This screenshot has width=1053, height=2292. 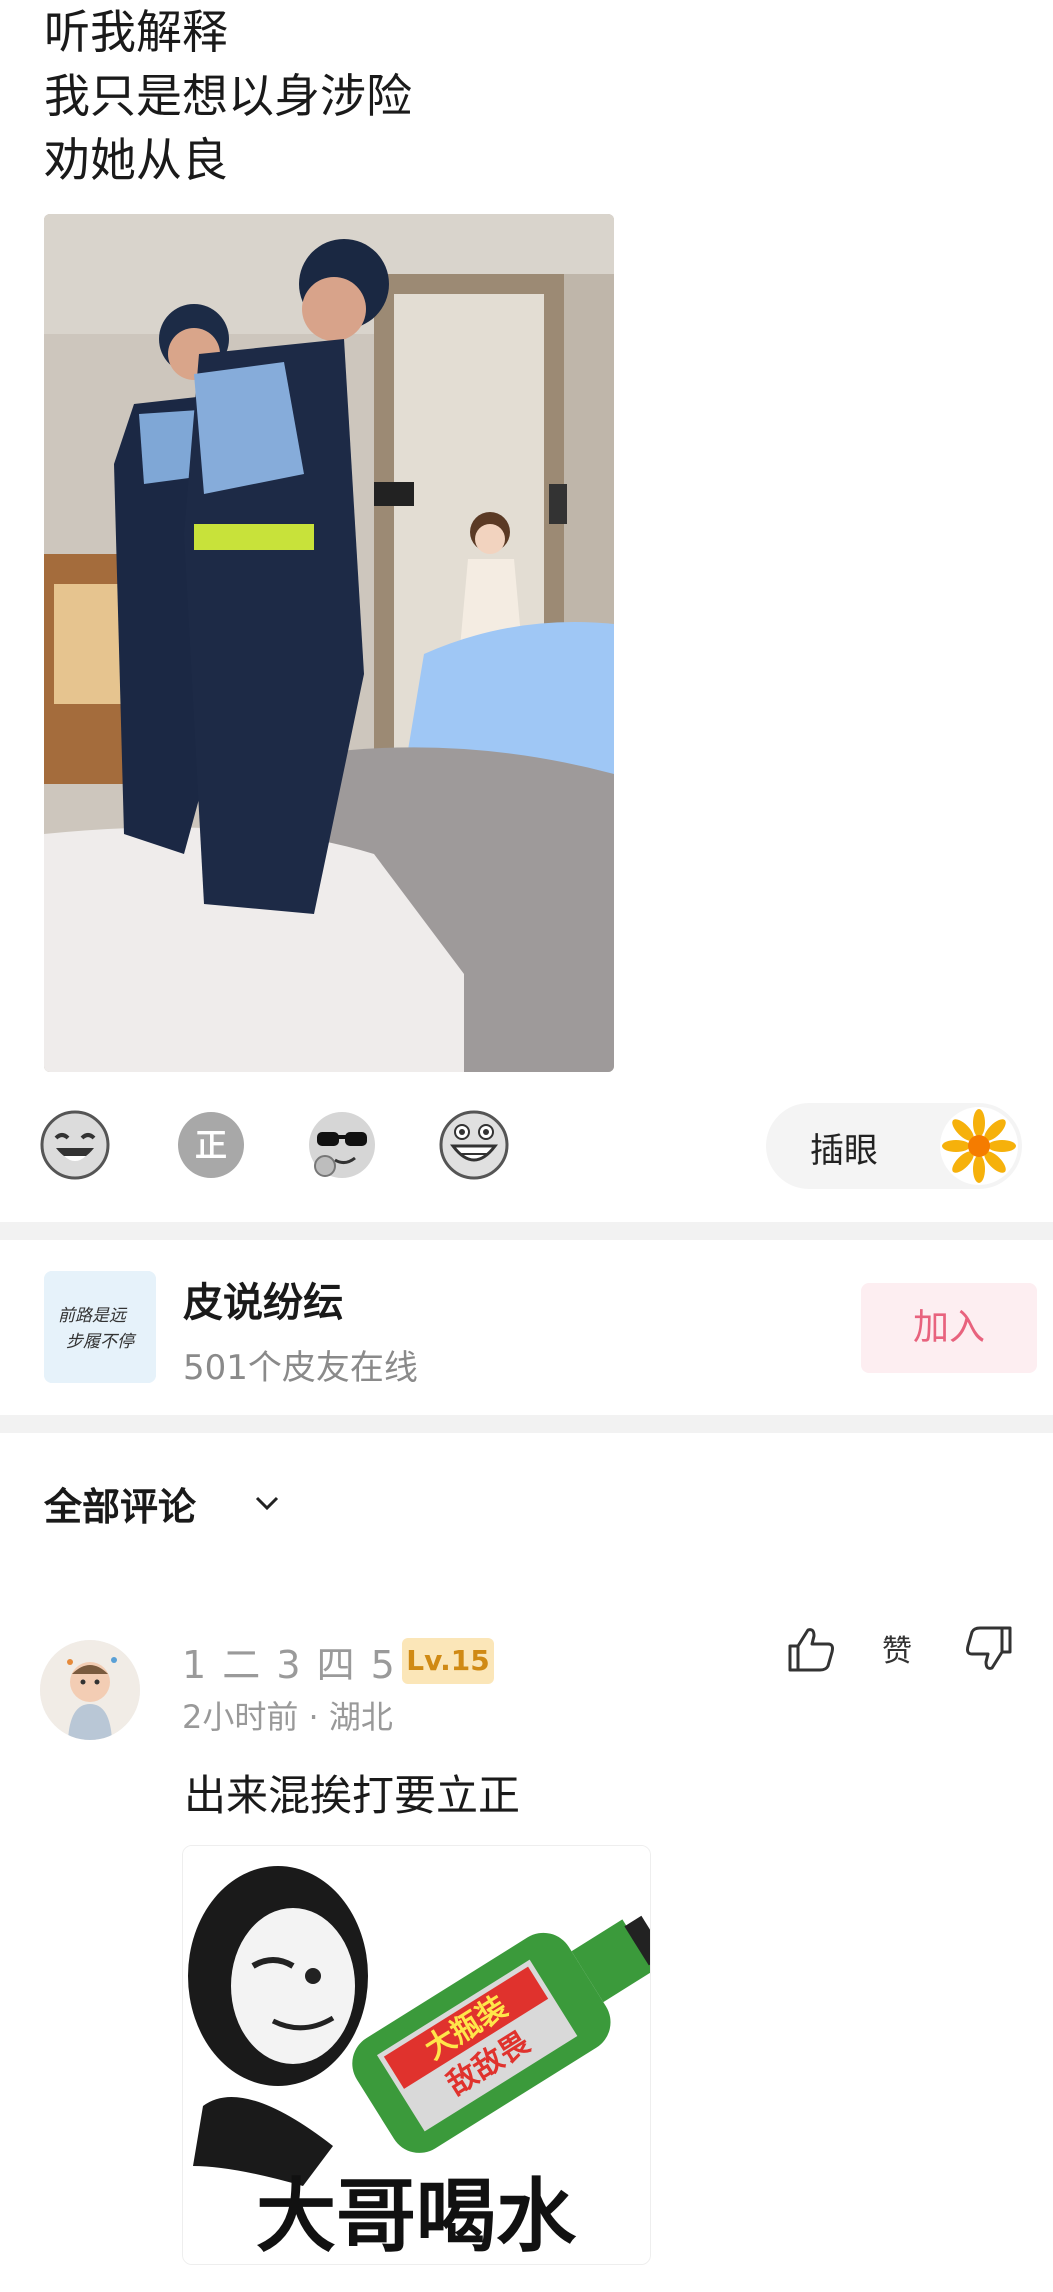 I want to click on comment-username: 1 二 3 四 5, so click(x=289, y=1661).